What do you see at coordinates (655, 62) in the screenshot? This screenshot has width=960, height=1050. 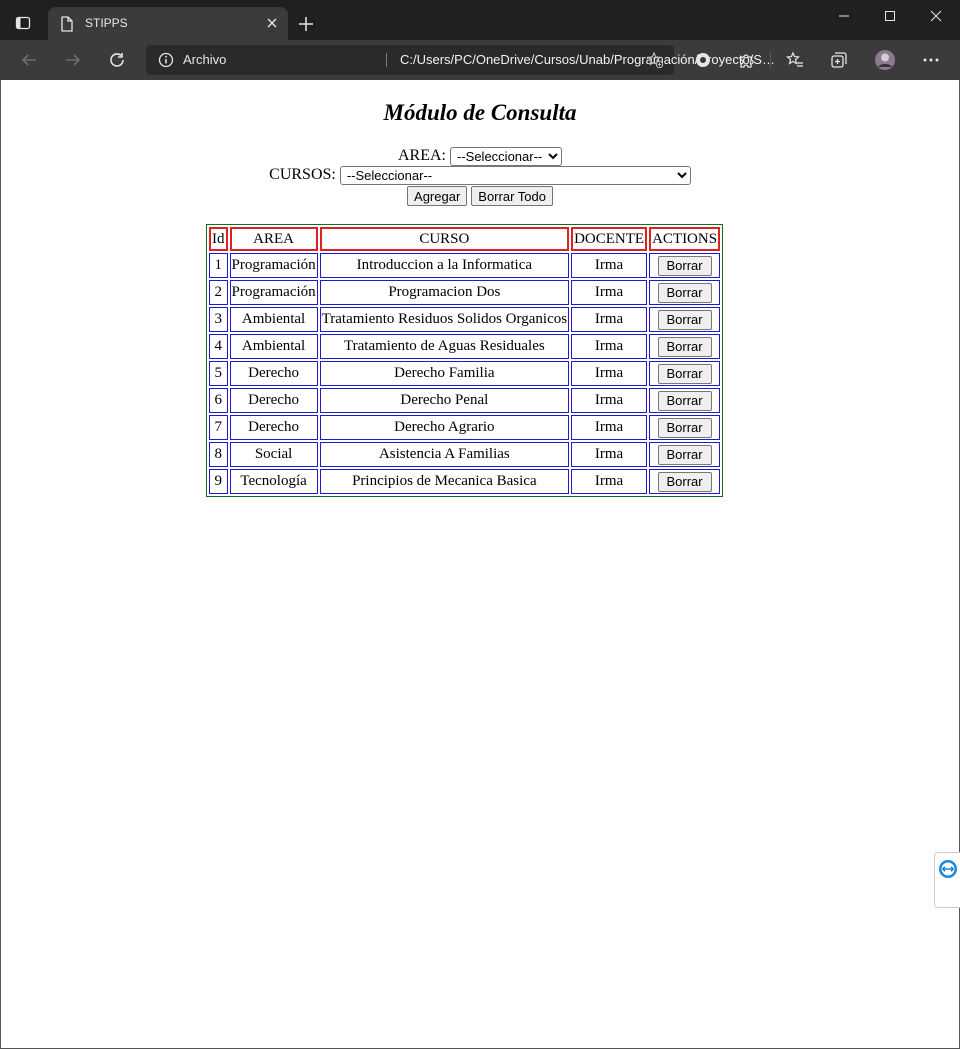 I see `add-favorite-icon` at bounding box center [655, 62].